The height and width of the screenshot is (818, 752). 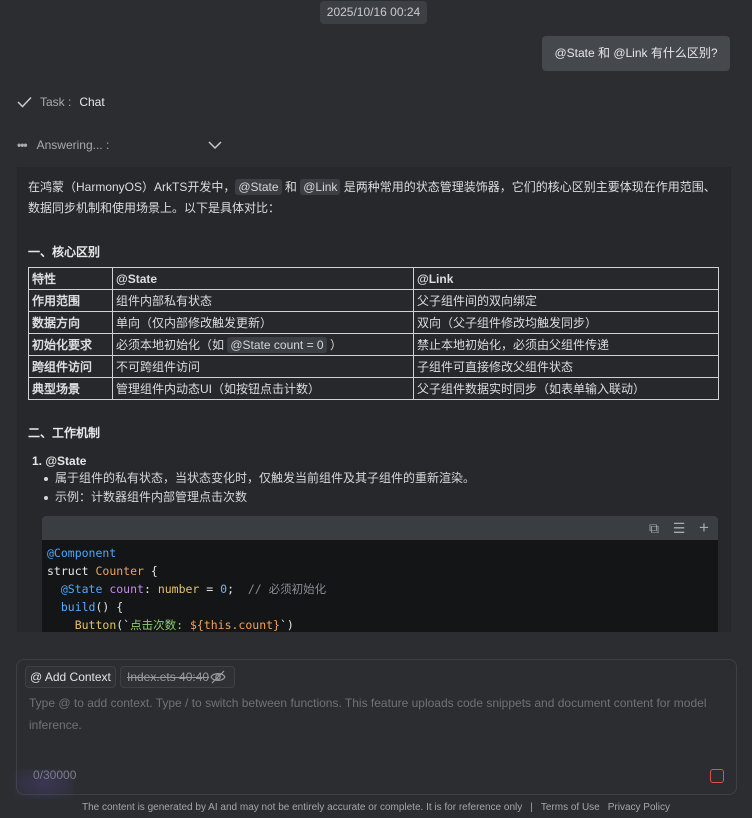 I want to click on code-token: build, so click(x=78, y=607).